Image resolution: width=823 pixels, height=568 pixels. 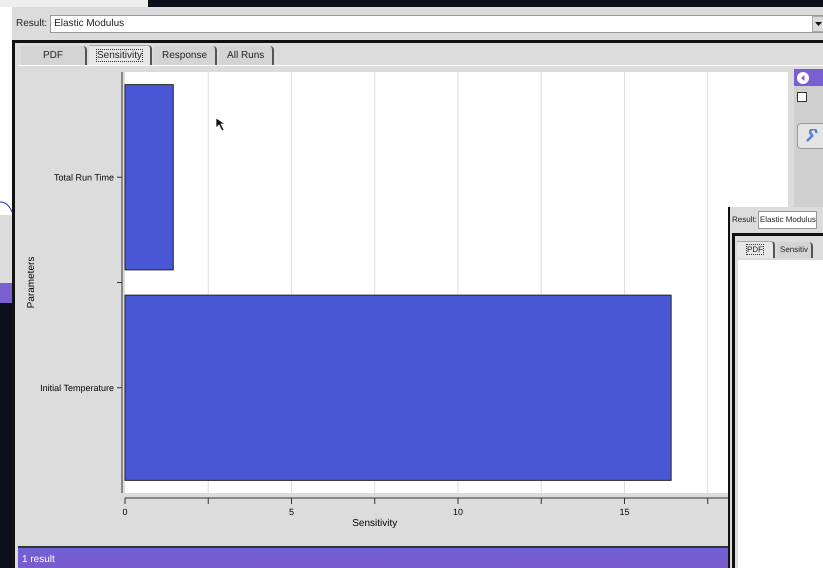 I want to click on tick-label: 10, so click(x=458, y=512).